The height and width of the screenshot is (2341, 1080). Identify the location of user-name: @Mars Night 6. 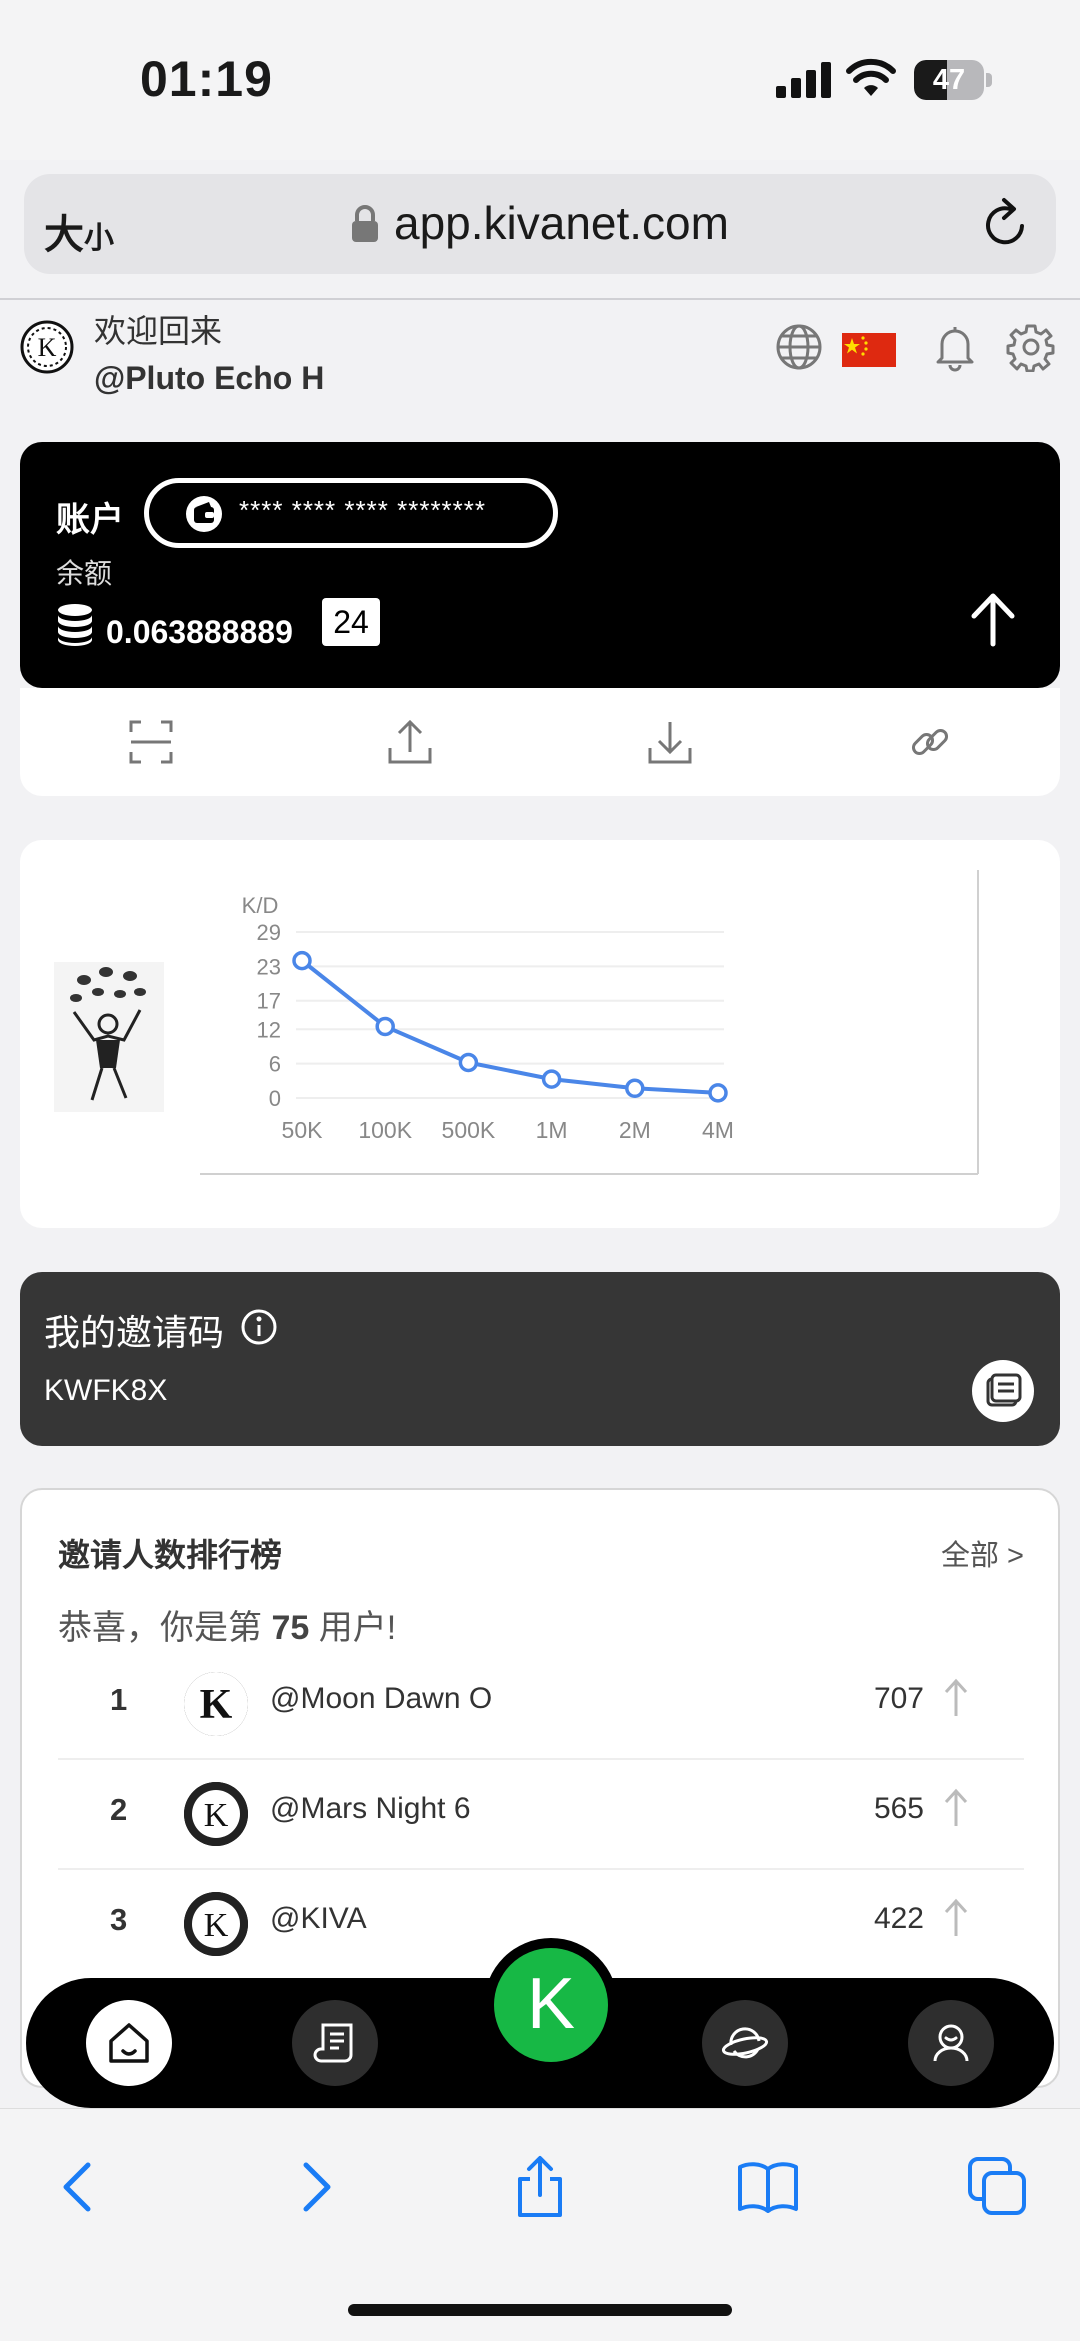
(370, 1808).